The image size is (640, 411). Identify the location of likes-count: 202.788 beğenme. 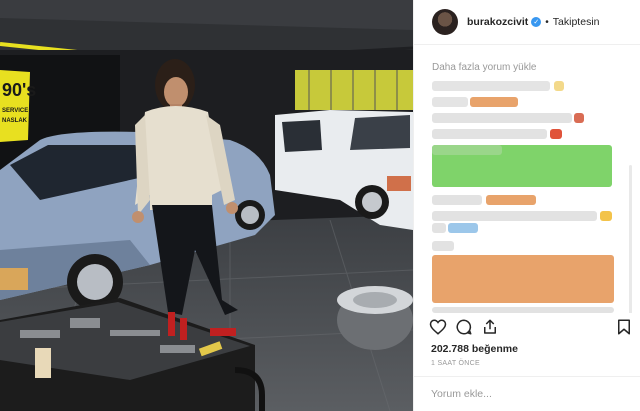
(474, 349).